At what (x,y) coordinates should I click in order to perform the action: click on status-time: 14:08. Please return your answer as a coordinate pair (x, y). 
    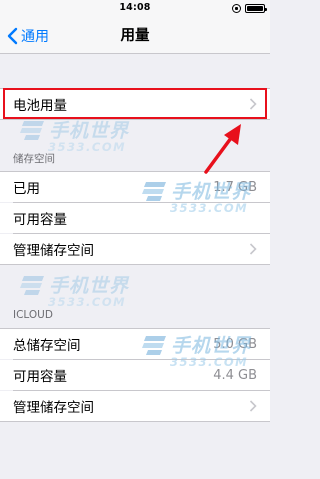
    Looking at the image, I should click on (135, 7).